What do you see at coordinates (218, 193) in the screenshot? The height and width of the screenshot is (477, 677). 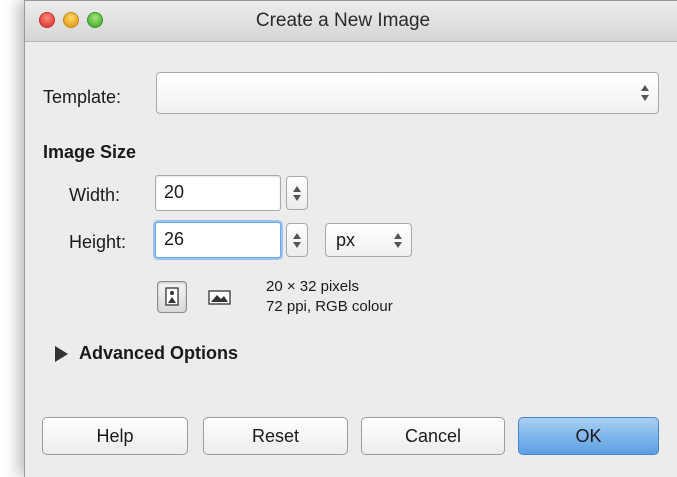 I see `width-input: 20` at bounding box center [218, 193].